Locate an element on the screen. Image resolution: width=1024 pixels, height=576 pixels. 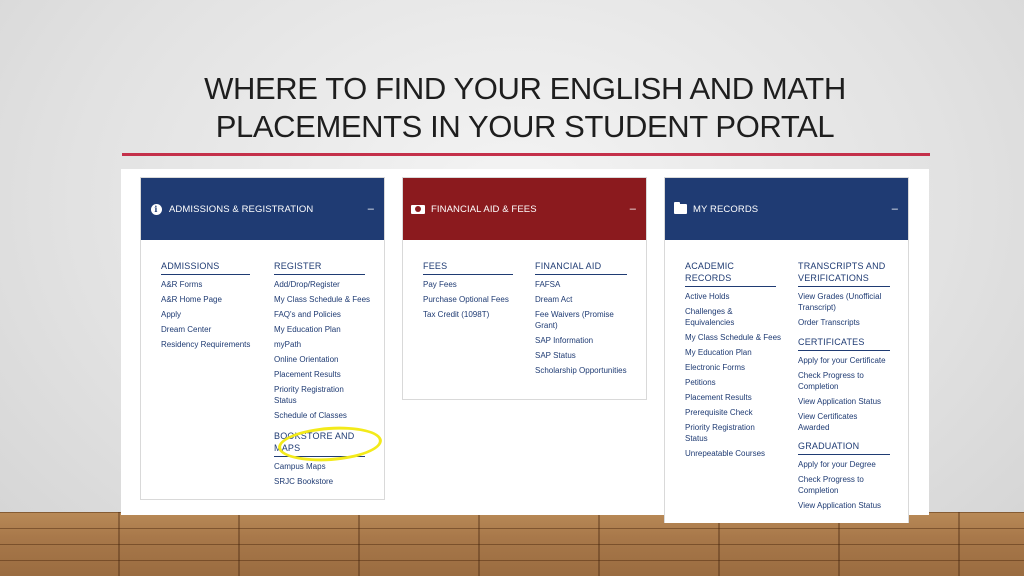
link-tax-credit: Tax Credit (1098T) is located at coordinates (468, 314).